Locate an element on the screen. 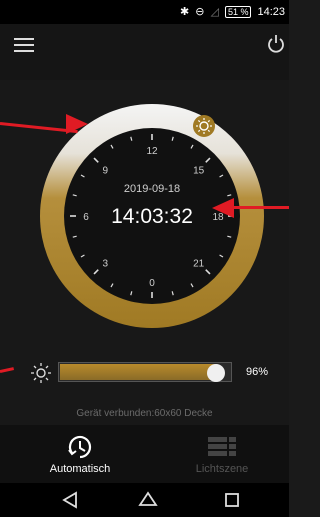 This screenshot has width=320, height=517. home-icon is located at coordinates (148, 500).